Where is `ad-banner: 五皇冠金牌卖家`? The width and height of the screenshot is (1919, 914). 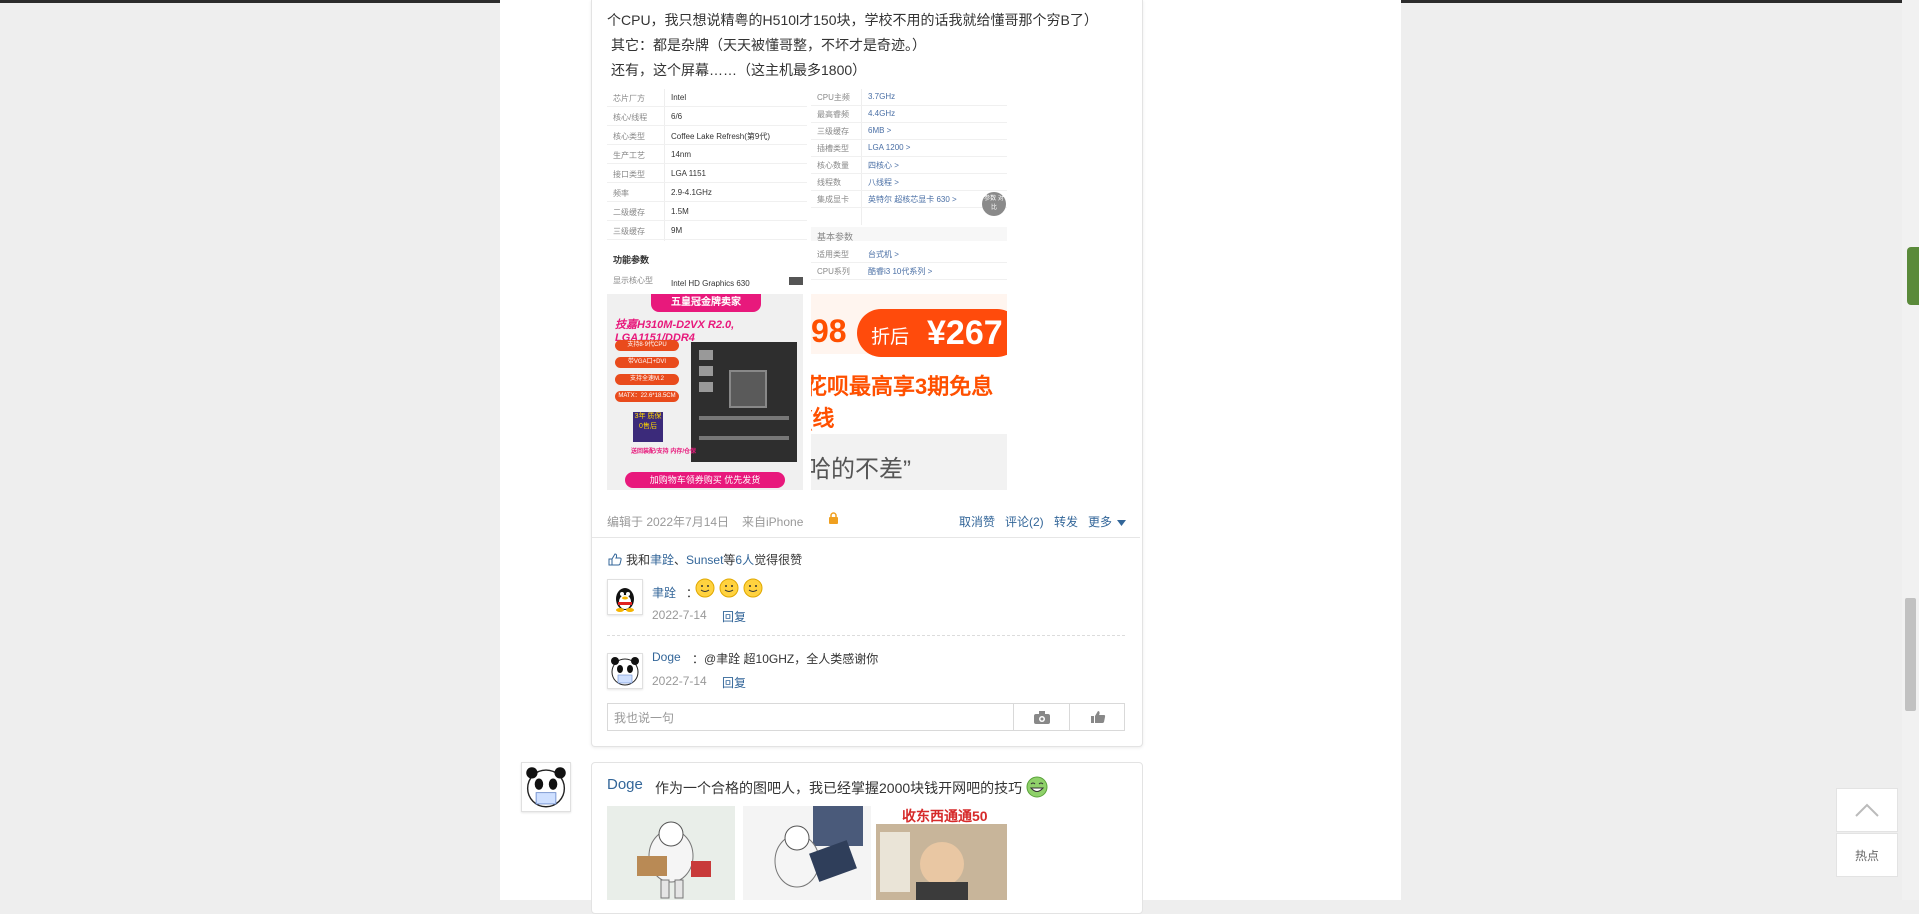 ad-banner: 五皇冠金牌卖家 is located at coordinates (706, 303).